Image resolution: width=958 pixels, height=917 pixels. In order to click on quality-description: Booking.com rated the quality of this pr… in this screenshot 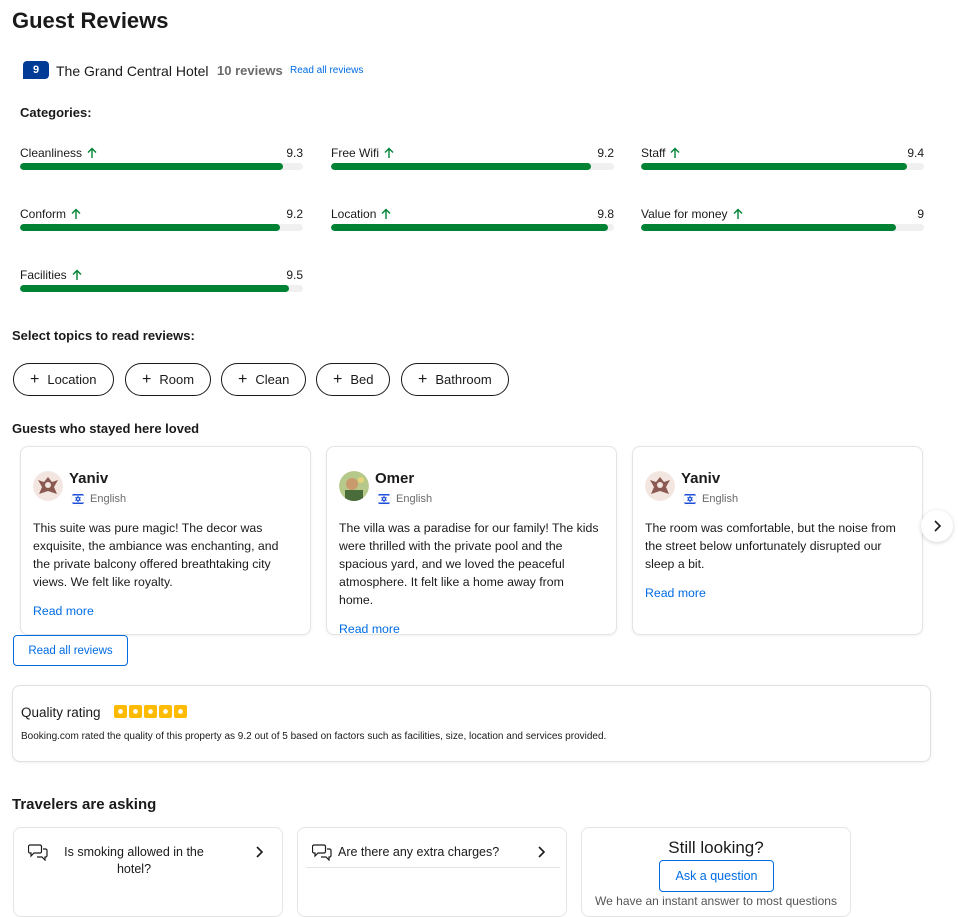, I will do `click(314, 736)`.